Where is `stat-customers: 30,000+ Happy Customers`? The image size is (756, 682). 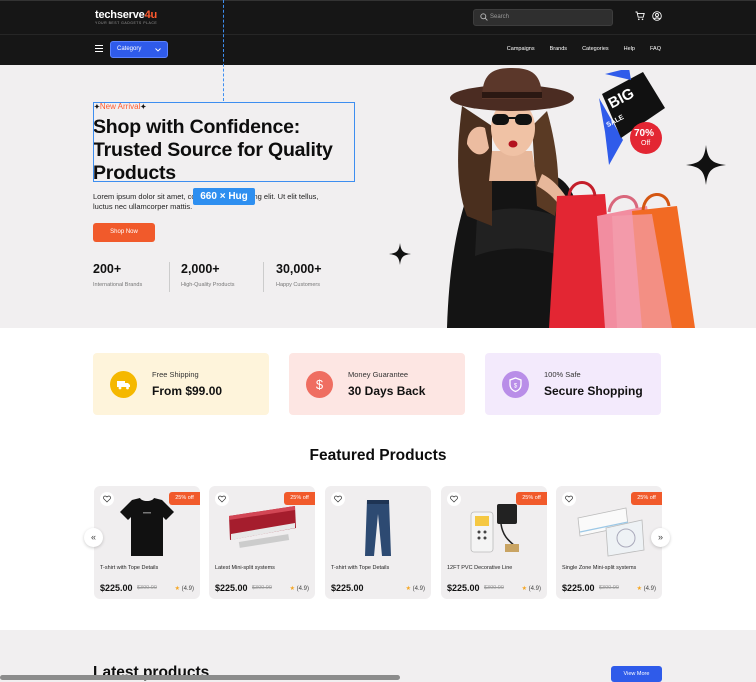 stat-customers: 30,000+ Happy Customers is located at coordinates (299, 275).